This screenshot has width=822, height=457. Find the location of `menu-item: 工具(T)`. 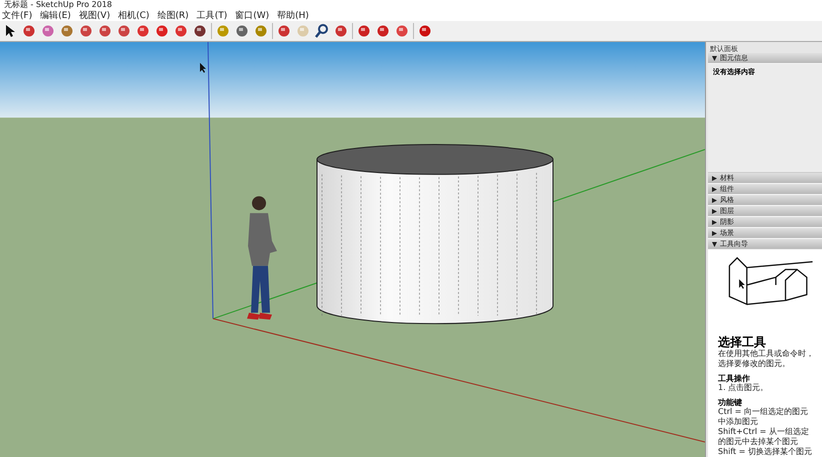

menu-item: 工具(T) is located at coordinates (212, 15).